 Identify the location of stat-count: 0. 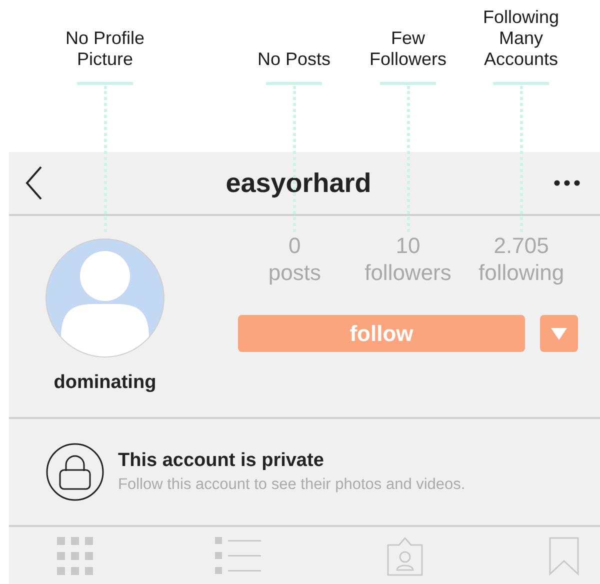
(294, 245).